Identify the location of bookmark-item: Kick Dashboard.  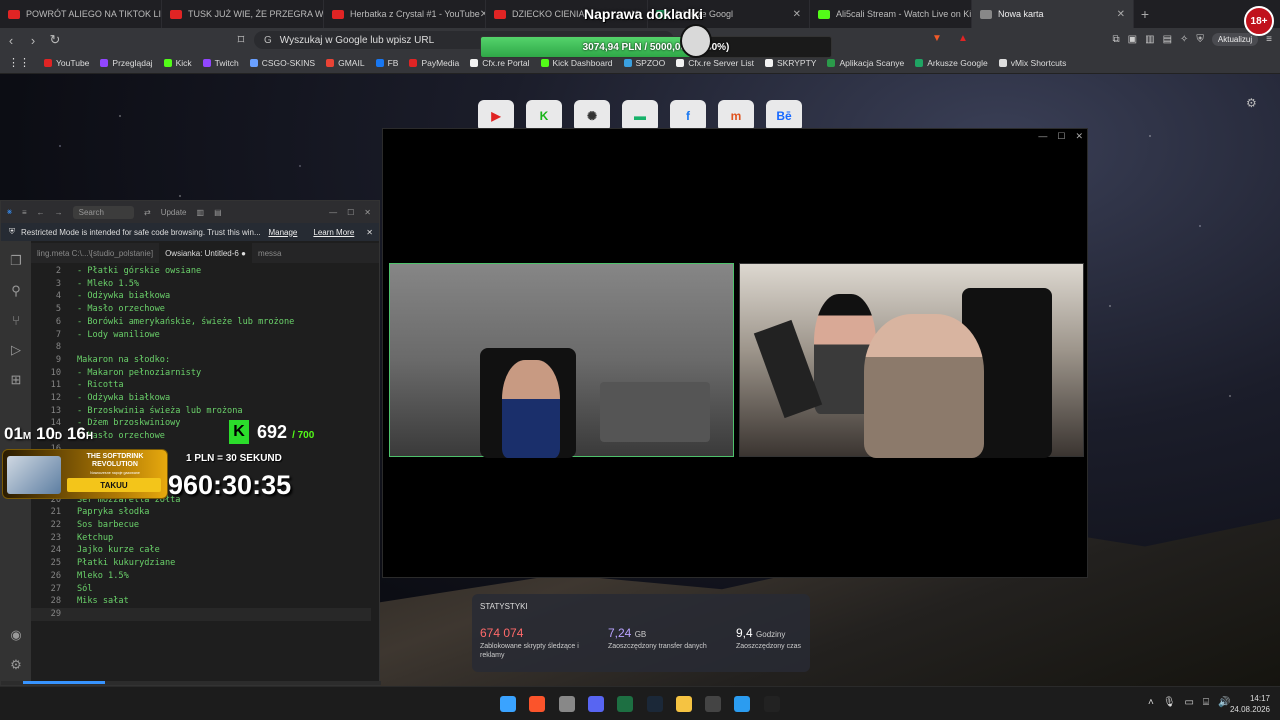
(576, 63).